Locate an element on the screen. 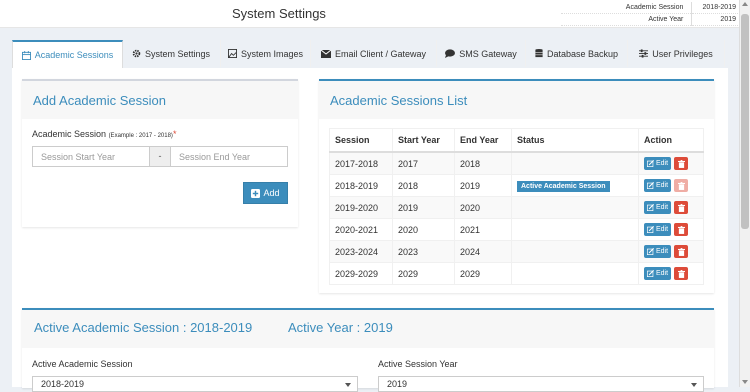 The image size is (750, 392). session-end-year-input: Session End Year is located at coordinates (229, 156).